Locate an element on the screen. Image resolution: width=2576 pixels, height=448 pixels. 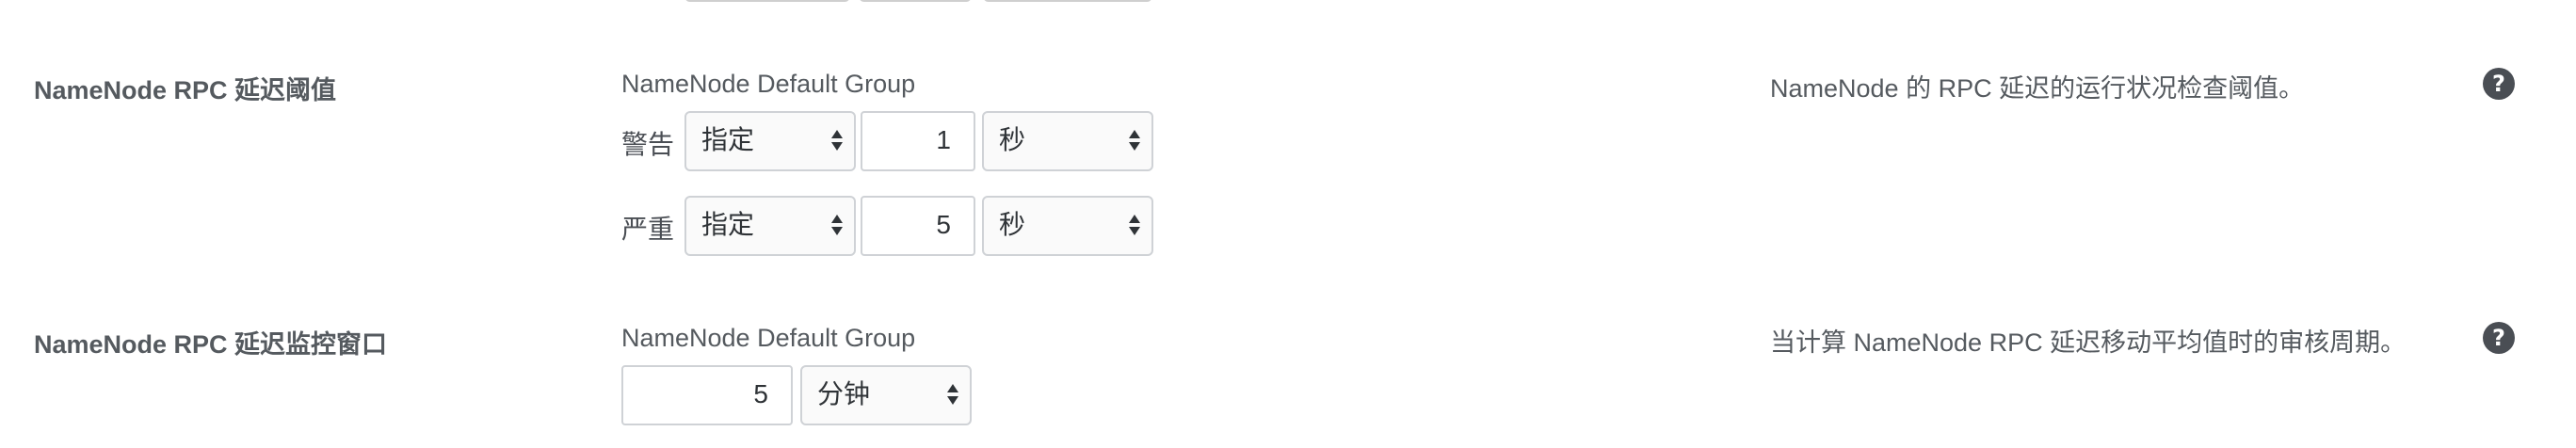
window-value-input: 5 is located at coordinates (707, 395).